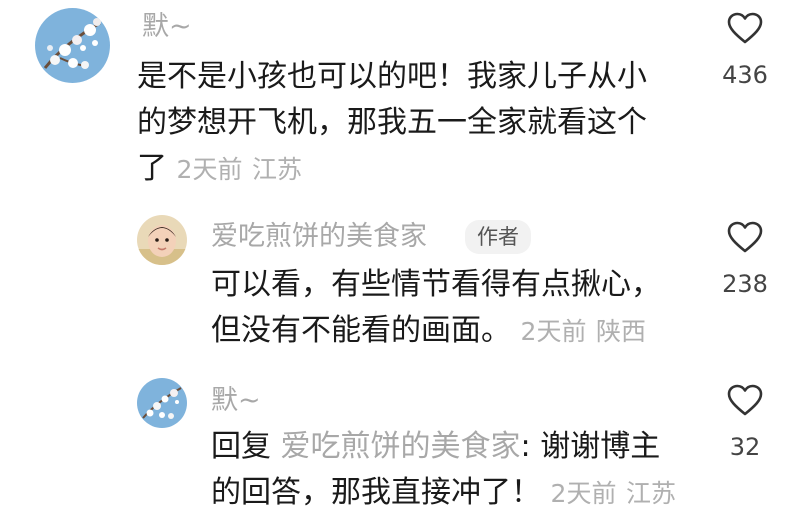  I want to click on child-avatar-icon, so click(162, 240).